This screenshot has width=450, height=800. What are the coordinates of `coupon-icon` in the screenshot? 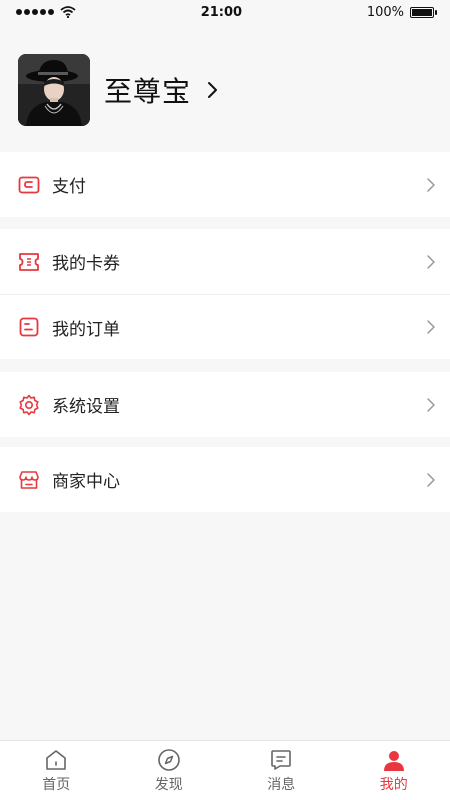 It's located at (29, 262).